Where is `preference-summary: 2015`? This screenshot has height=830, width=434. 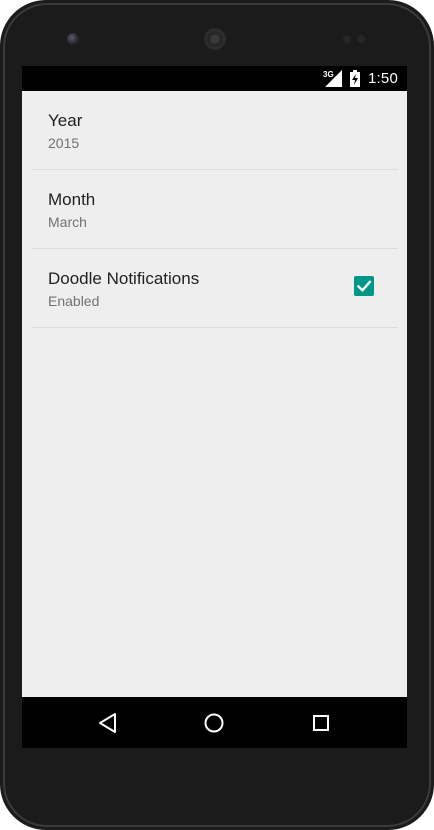
preference-summary: 2015 is located at coordinates (64, 143).